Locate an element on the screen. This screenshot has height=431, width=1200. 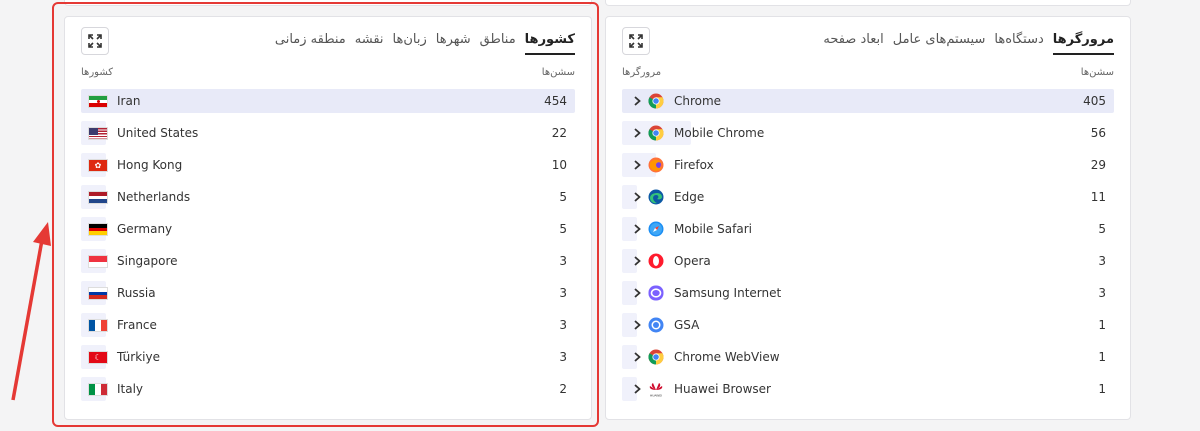
browser-row: Mobile Safari 5 is located at coordinates (868, 229).